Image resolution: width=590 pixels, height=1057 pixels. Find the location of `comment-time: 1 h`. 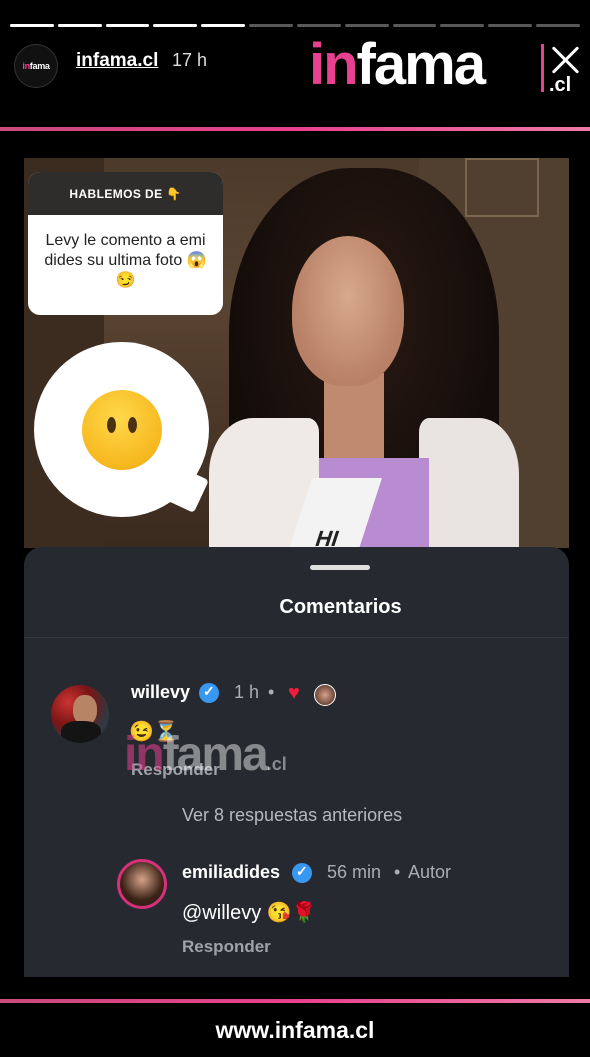

comment-time: 1 h is located at coordinates (247, 692).